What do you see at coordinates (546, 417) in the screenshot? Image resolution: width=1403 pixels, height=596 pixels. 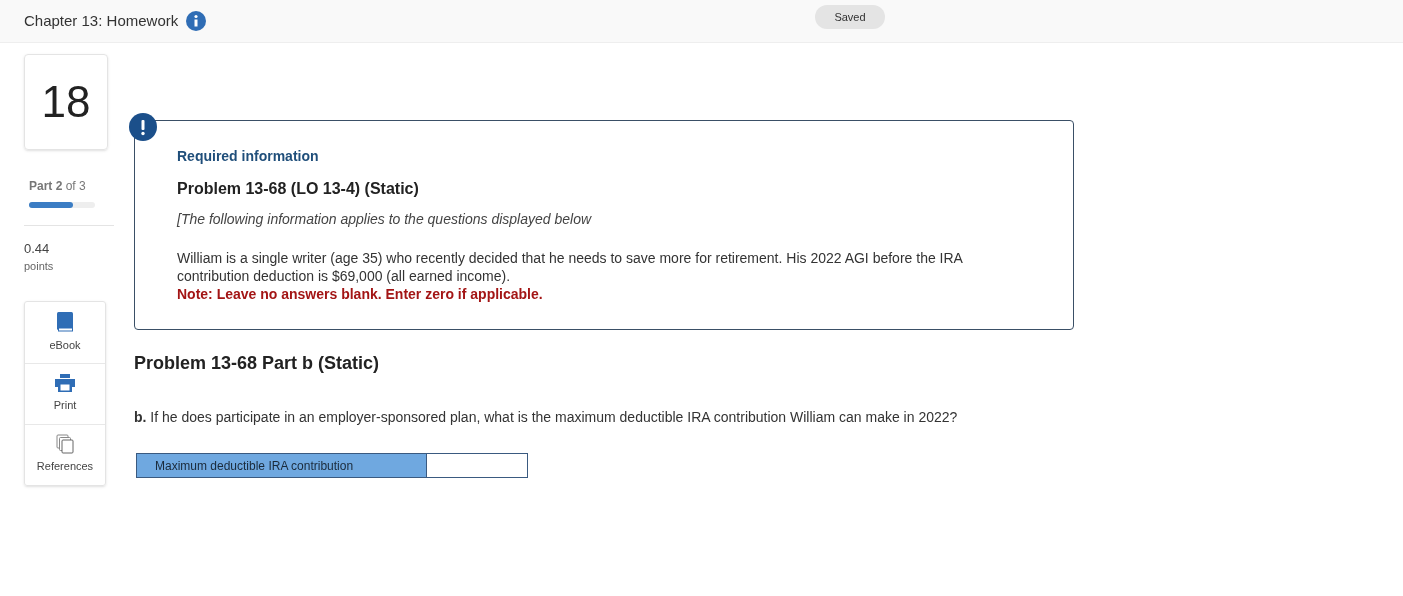 I see `question-text: b. If he does participate in an employer-sponsored plan, what is the maximum deductible IRA contribution William can make in 2022?` at bounding box center [546, 417].